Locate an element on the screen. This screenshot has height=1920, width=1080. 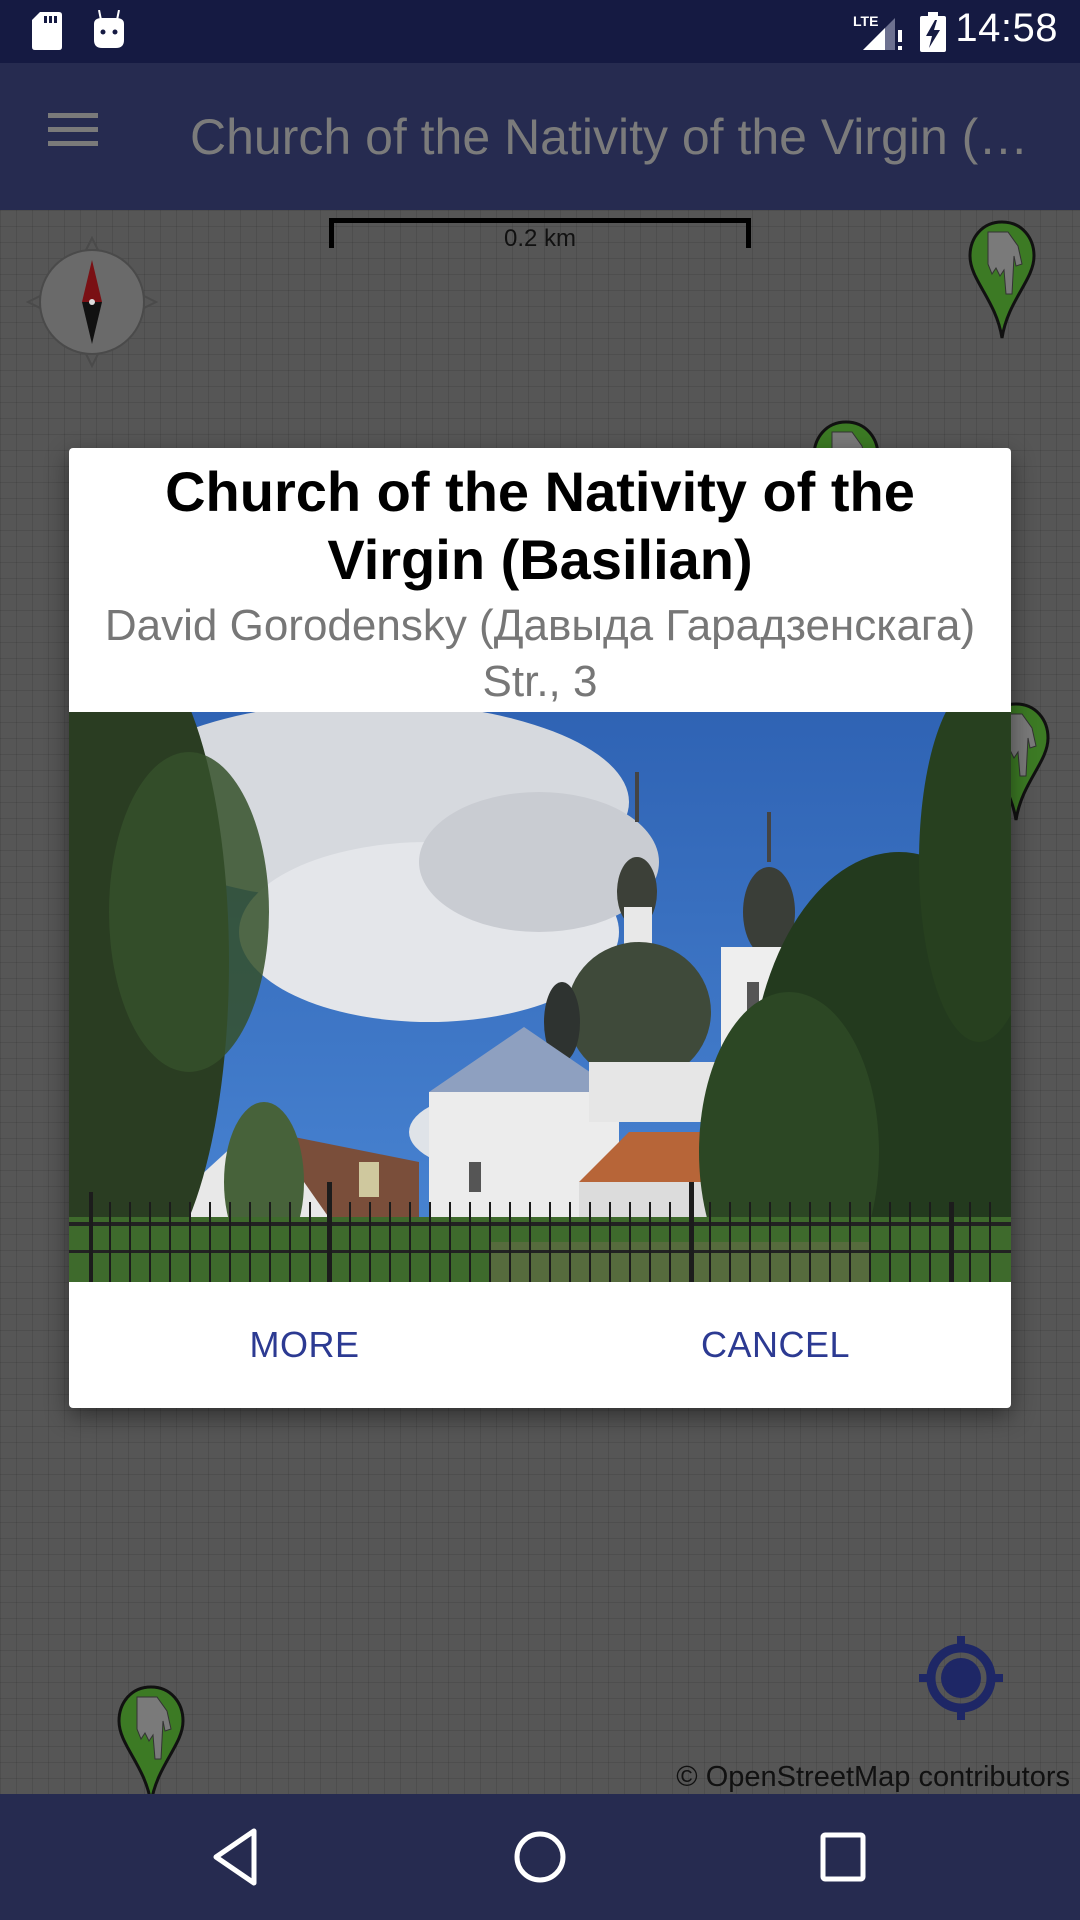
nav-bar is located at coordinates (540, 1857).